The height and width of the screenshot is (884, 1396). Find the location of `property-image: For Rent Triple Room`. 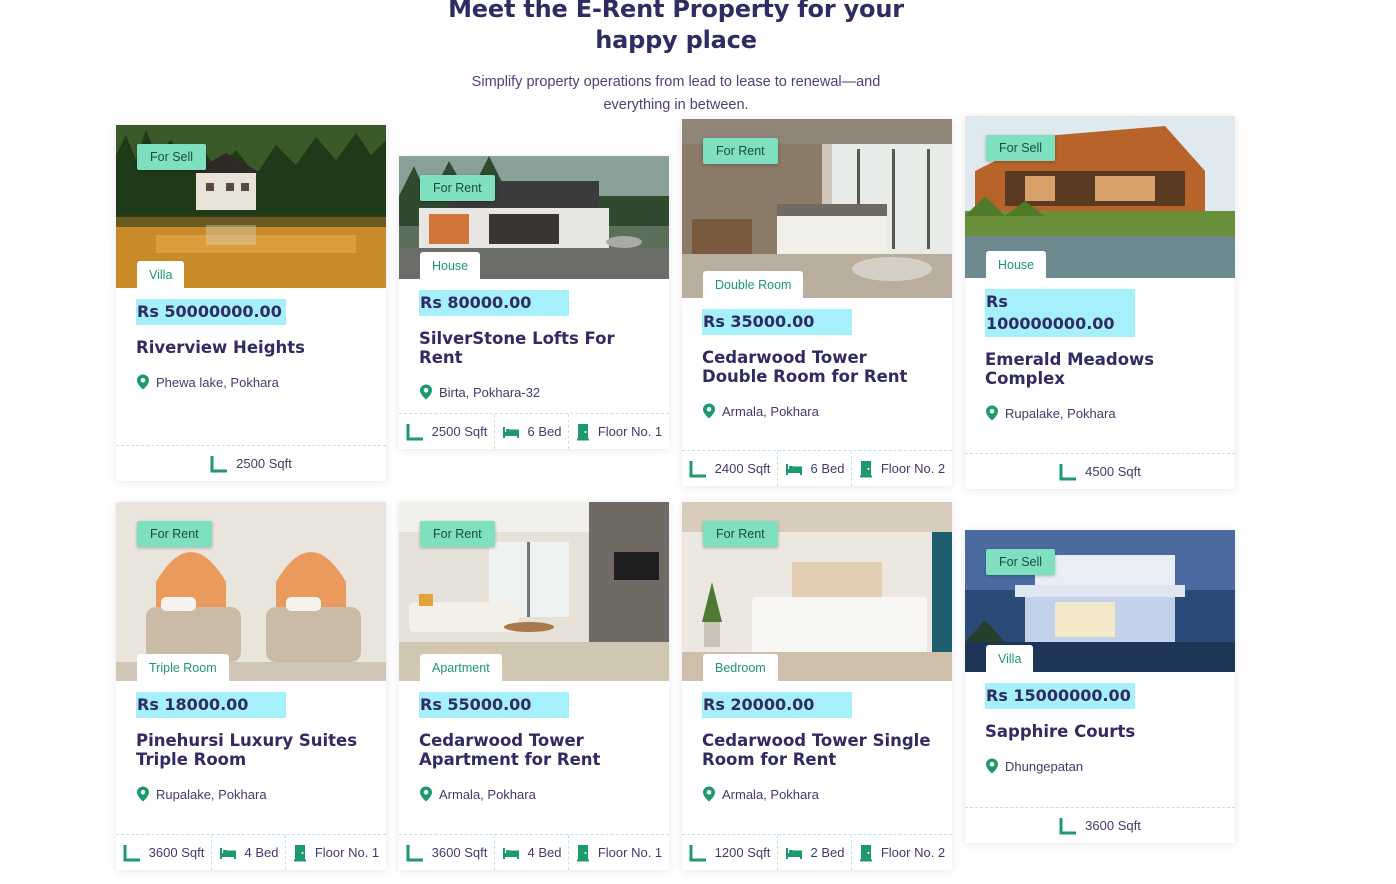

property-image: For Rent Triple Room is located at coordinates (251, 591).